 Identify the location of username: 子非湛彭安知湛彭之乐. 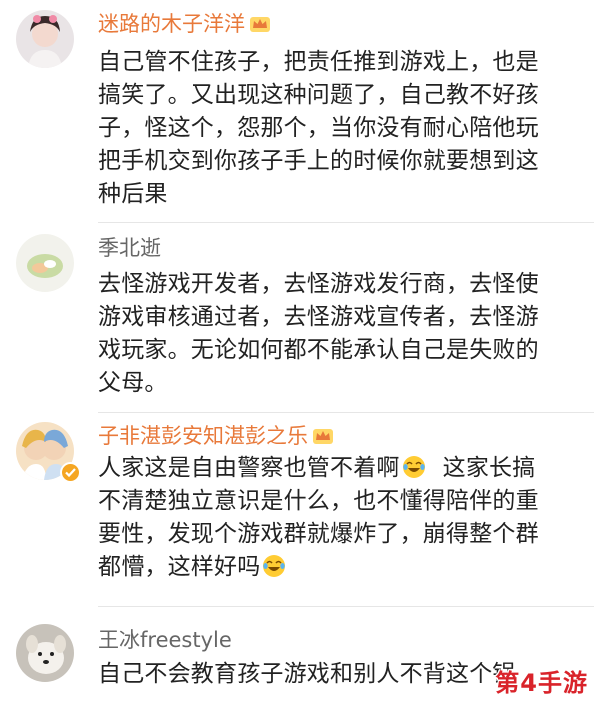
(216, 436).